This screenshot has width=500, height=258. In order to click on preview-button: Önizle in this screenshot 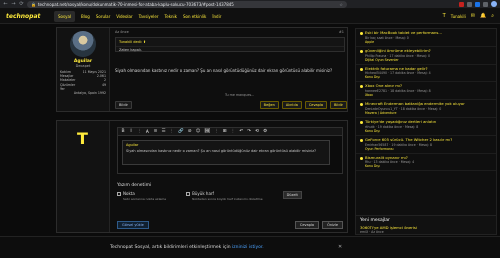, I will do `click(332, 225)`.